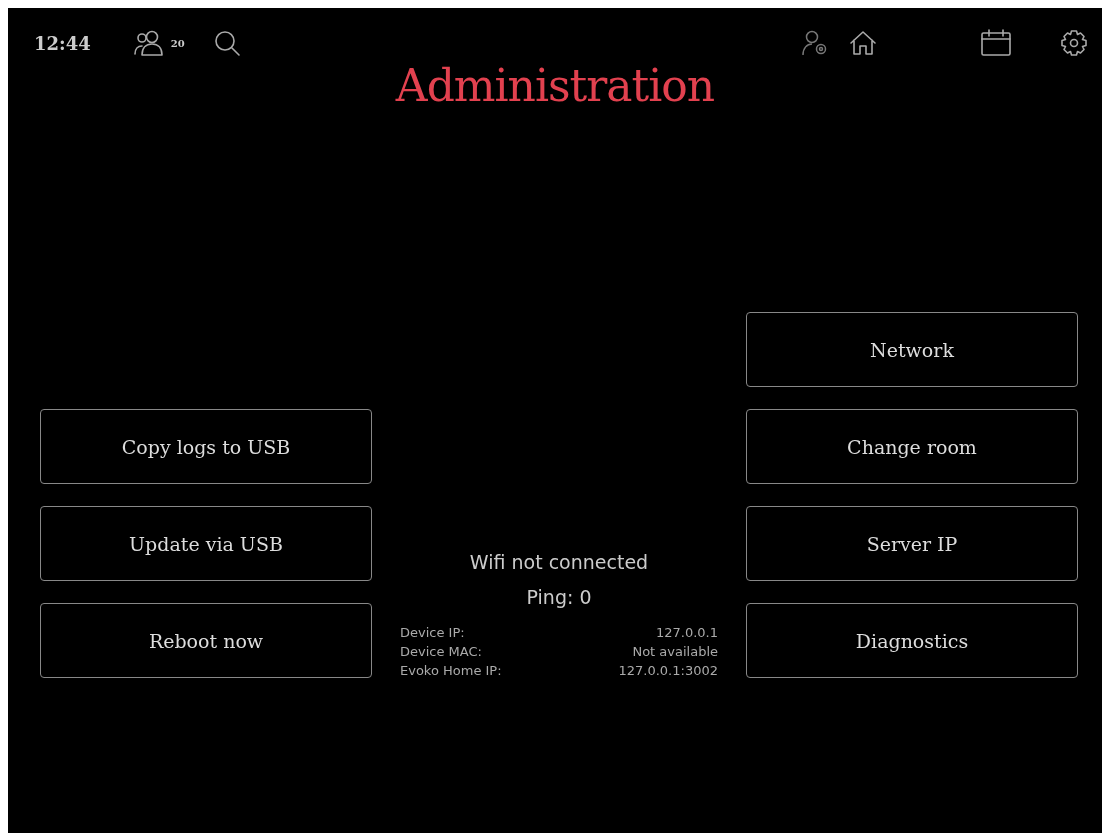 This screenshot has width=1102, height=833. Describe the element at coordinates (912, 543) in the screenshot. I see `menu-button: Server IP` at that location.